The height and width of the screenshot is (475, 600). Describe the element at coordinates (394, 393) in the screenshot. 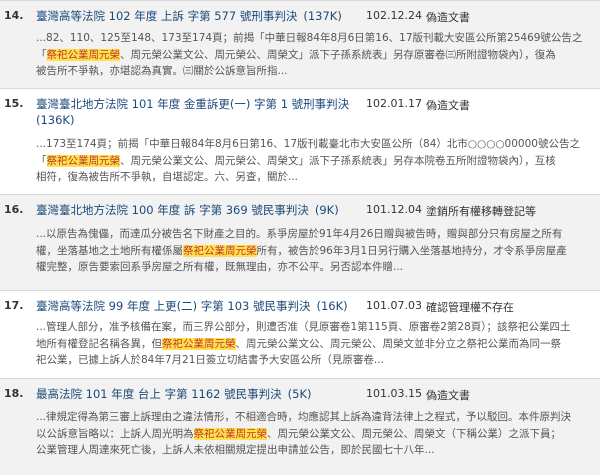

I see `decision-date: 101.03.15` at that location.